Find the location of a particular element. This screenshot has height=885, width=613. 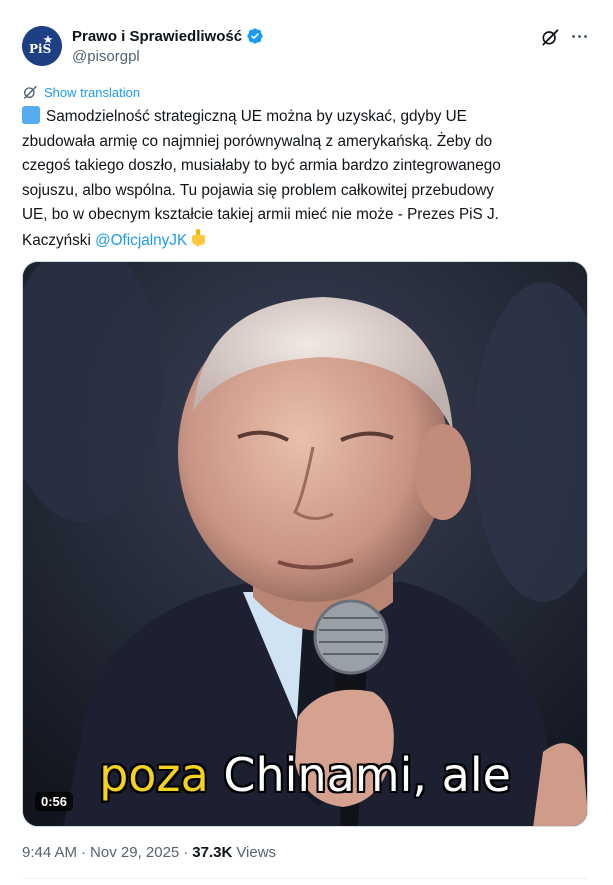

views-label: Views is located at coordinates (256, 852).